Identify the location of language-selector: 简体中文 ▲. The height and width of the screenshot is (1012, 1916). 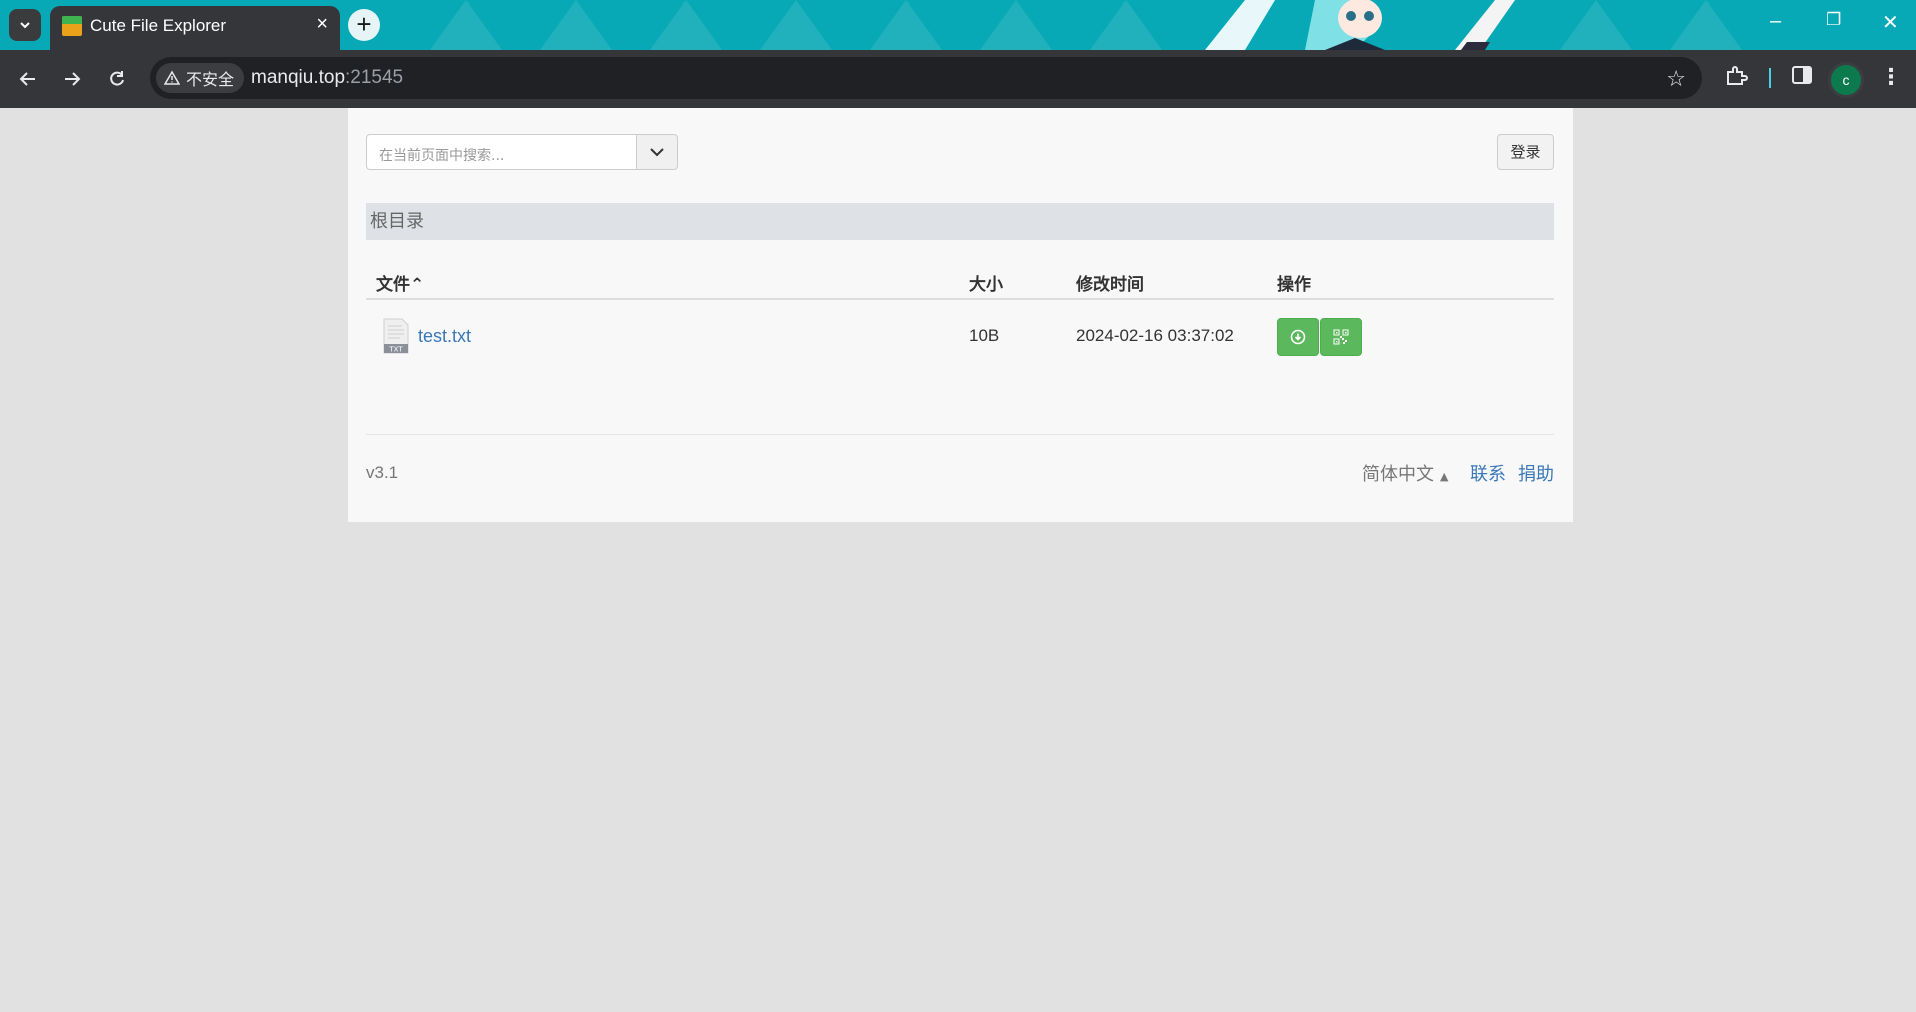
(1405, 473).